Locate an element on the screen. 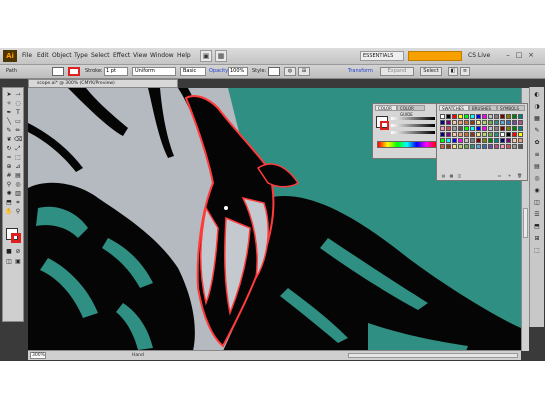  new-color-group-icon: ▭ is located at coordinates (499, 175).